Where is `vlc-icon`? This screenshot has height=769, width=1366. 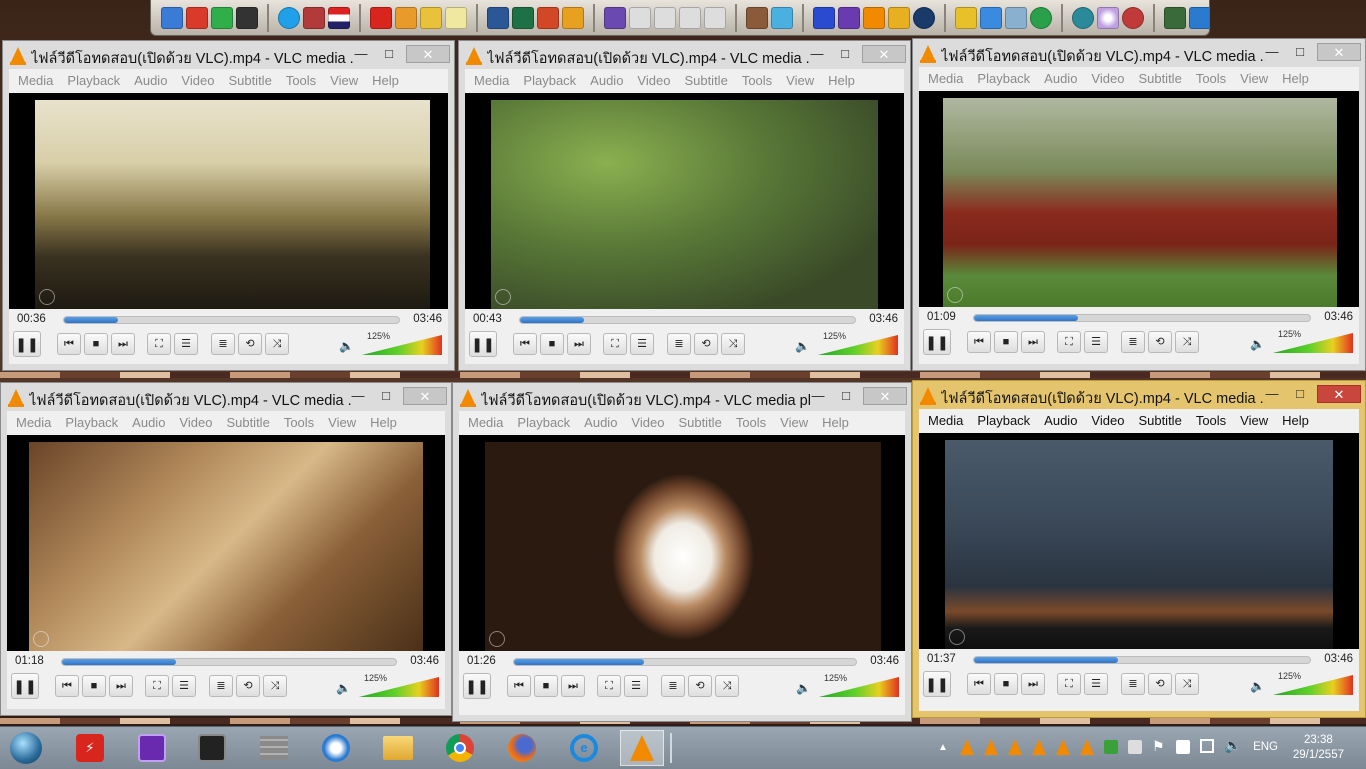 vlc-icon is located at coordinates (874, 17).